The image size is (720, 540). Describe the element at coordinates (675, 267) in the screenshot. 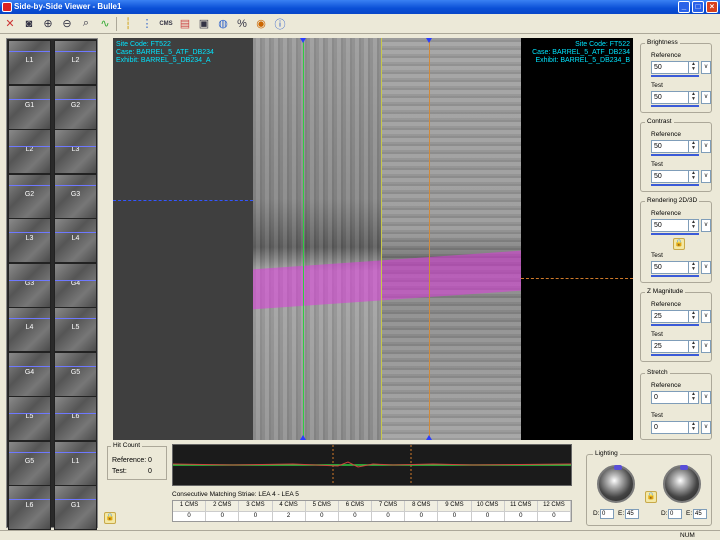

I see `rendering-test-input: 50 ▲ ▼` at that location.